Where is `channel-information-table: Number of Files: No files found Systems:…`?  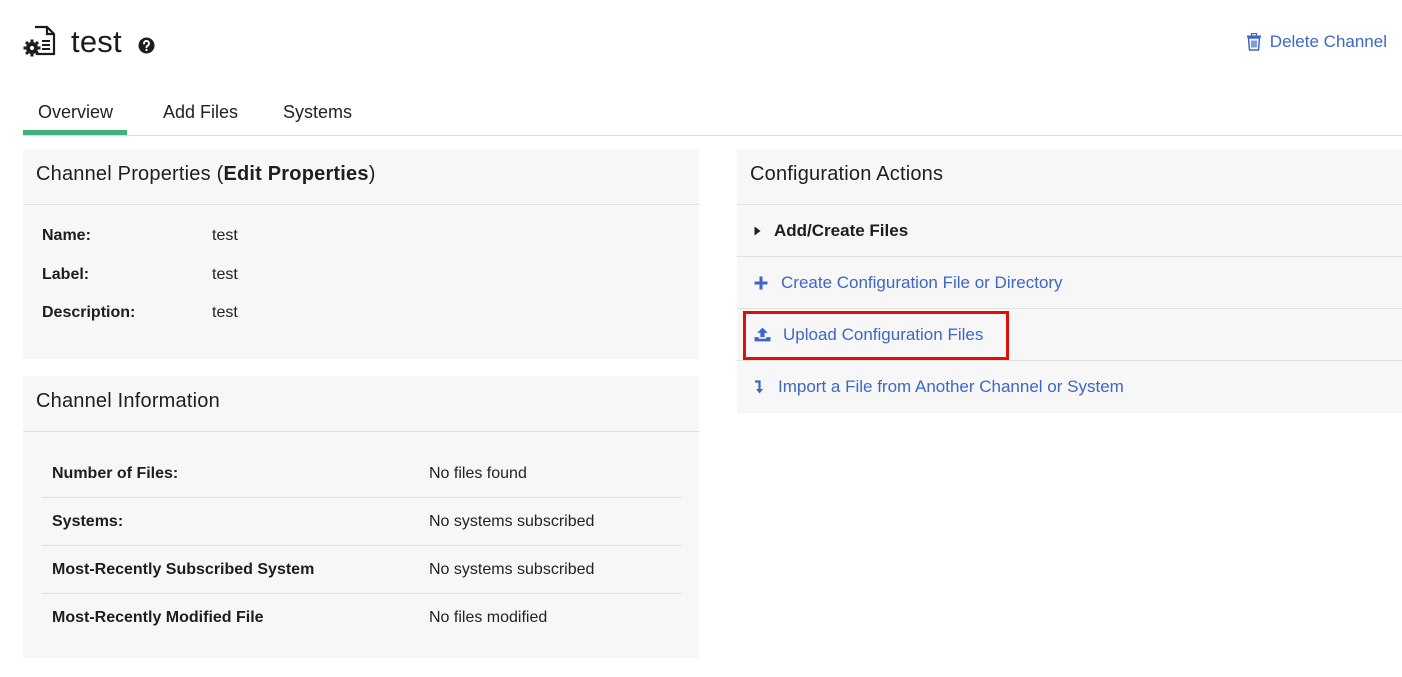 channel-information-table: Number of Files: No files found Systems:… is located at coordinates (362, 546).